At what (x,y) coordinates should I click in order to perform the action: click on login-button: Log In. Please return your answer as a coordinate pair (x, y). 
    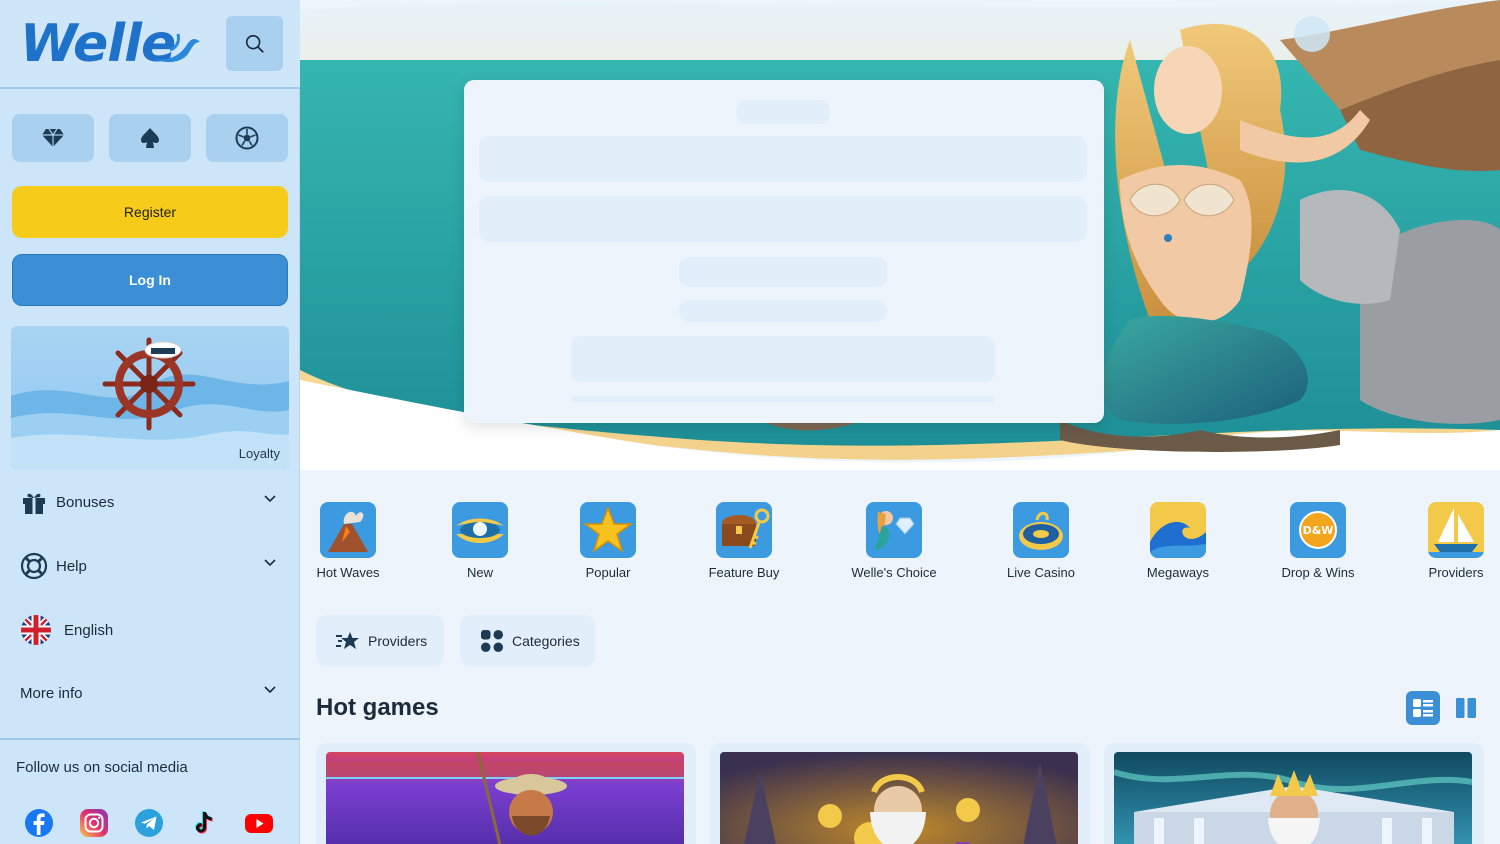
    Looking at the image, I should click on (150, 280).